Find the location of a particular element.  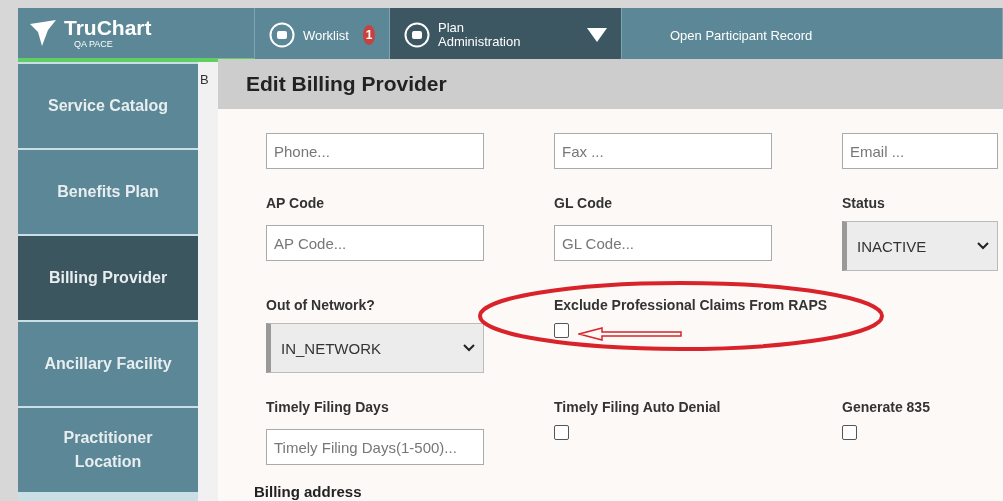

select-field: INACTIVE is located at coordinates (920, 246).